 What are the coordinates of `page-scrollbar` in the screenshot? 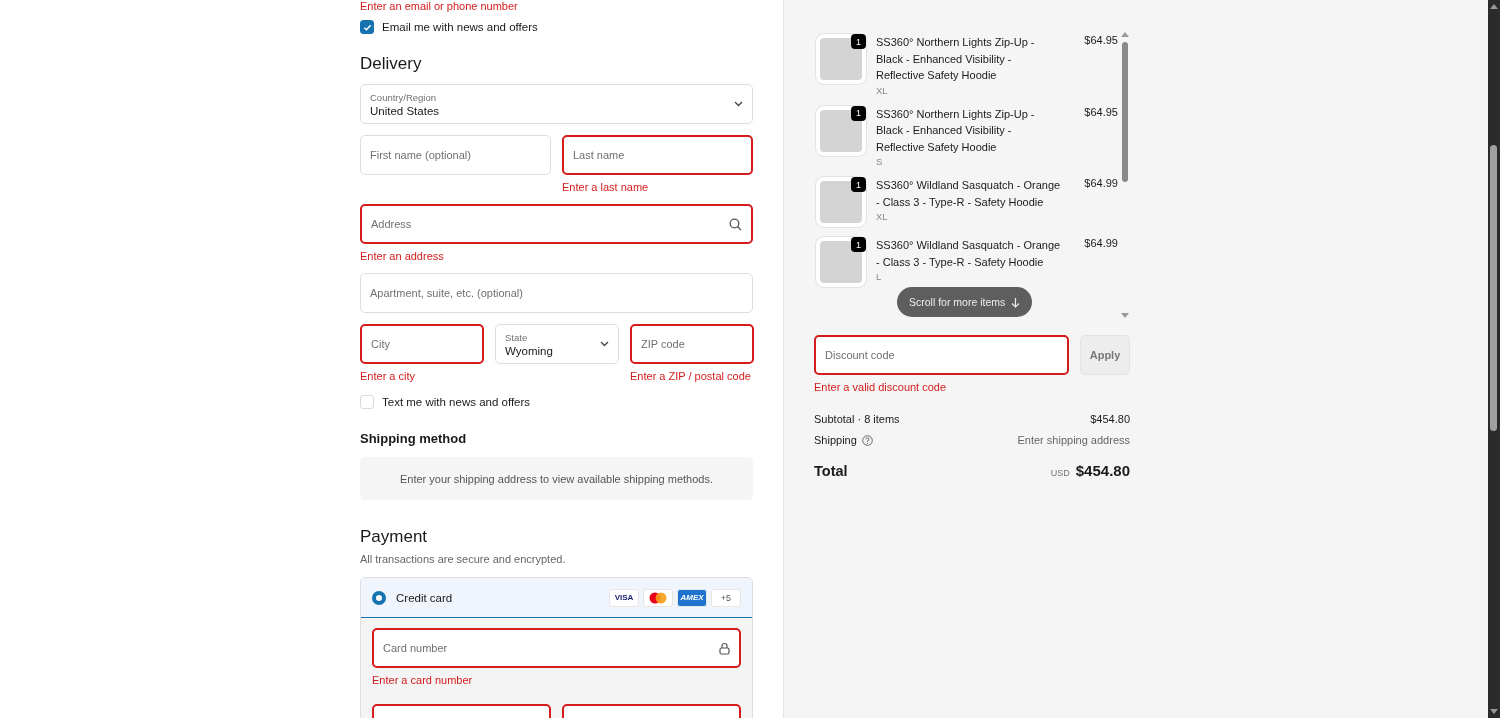 It's located at (1494, 359).